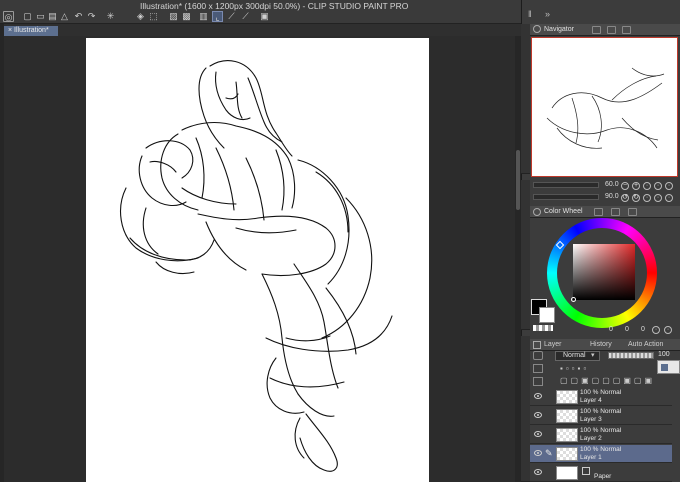  I want to click on color-space-icon: ·, so click(668, 330).